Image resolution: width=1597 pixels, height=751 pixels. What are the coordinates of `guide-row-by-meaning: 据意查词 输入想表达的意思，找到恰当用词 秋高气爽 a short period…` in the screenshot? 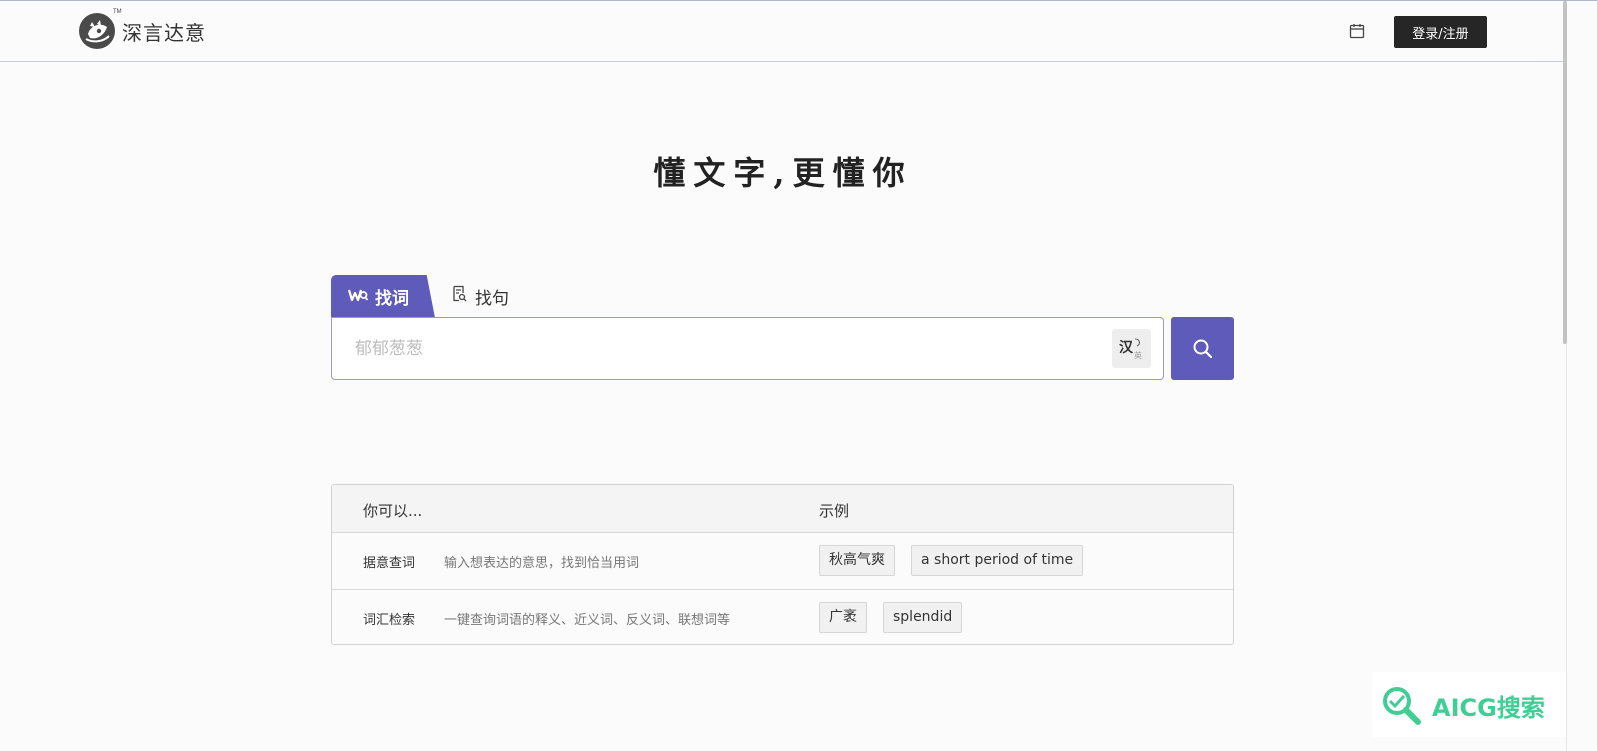 It's located at (782, 561).